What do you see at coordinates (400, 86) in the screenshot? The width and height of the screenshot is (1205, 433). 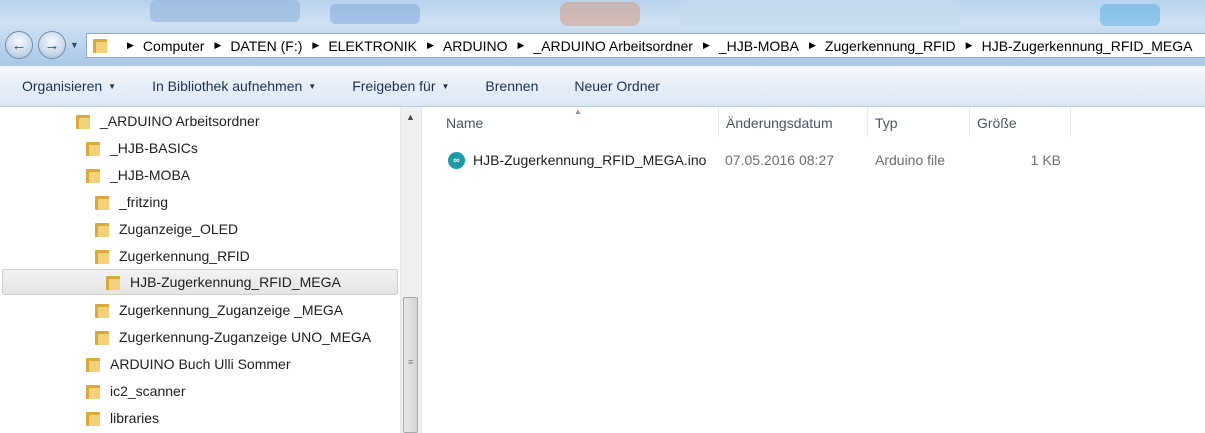 I see `share-with-button: Freigeben für ▼` at bounding box center [400, 86].